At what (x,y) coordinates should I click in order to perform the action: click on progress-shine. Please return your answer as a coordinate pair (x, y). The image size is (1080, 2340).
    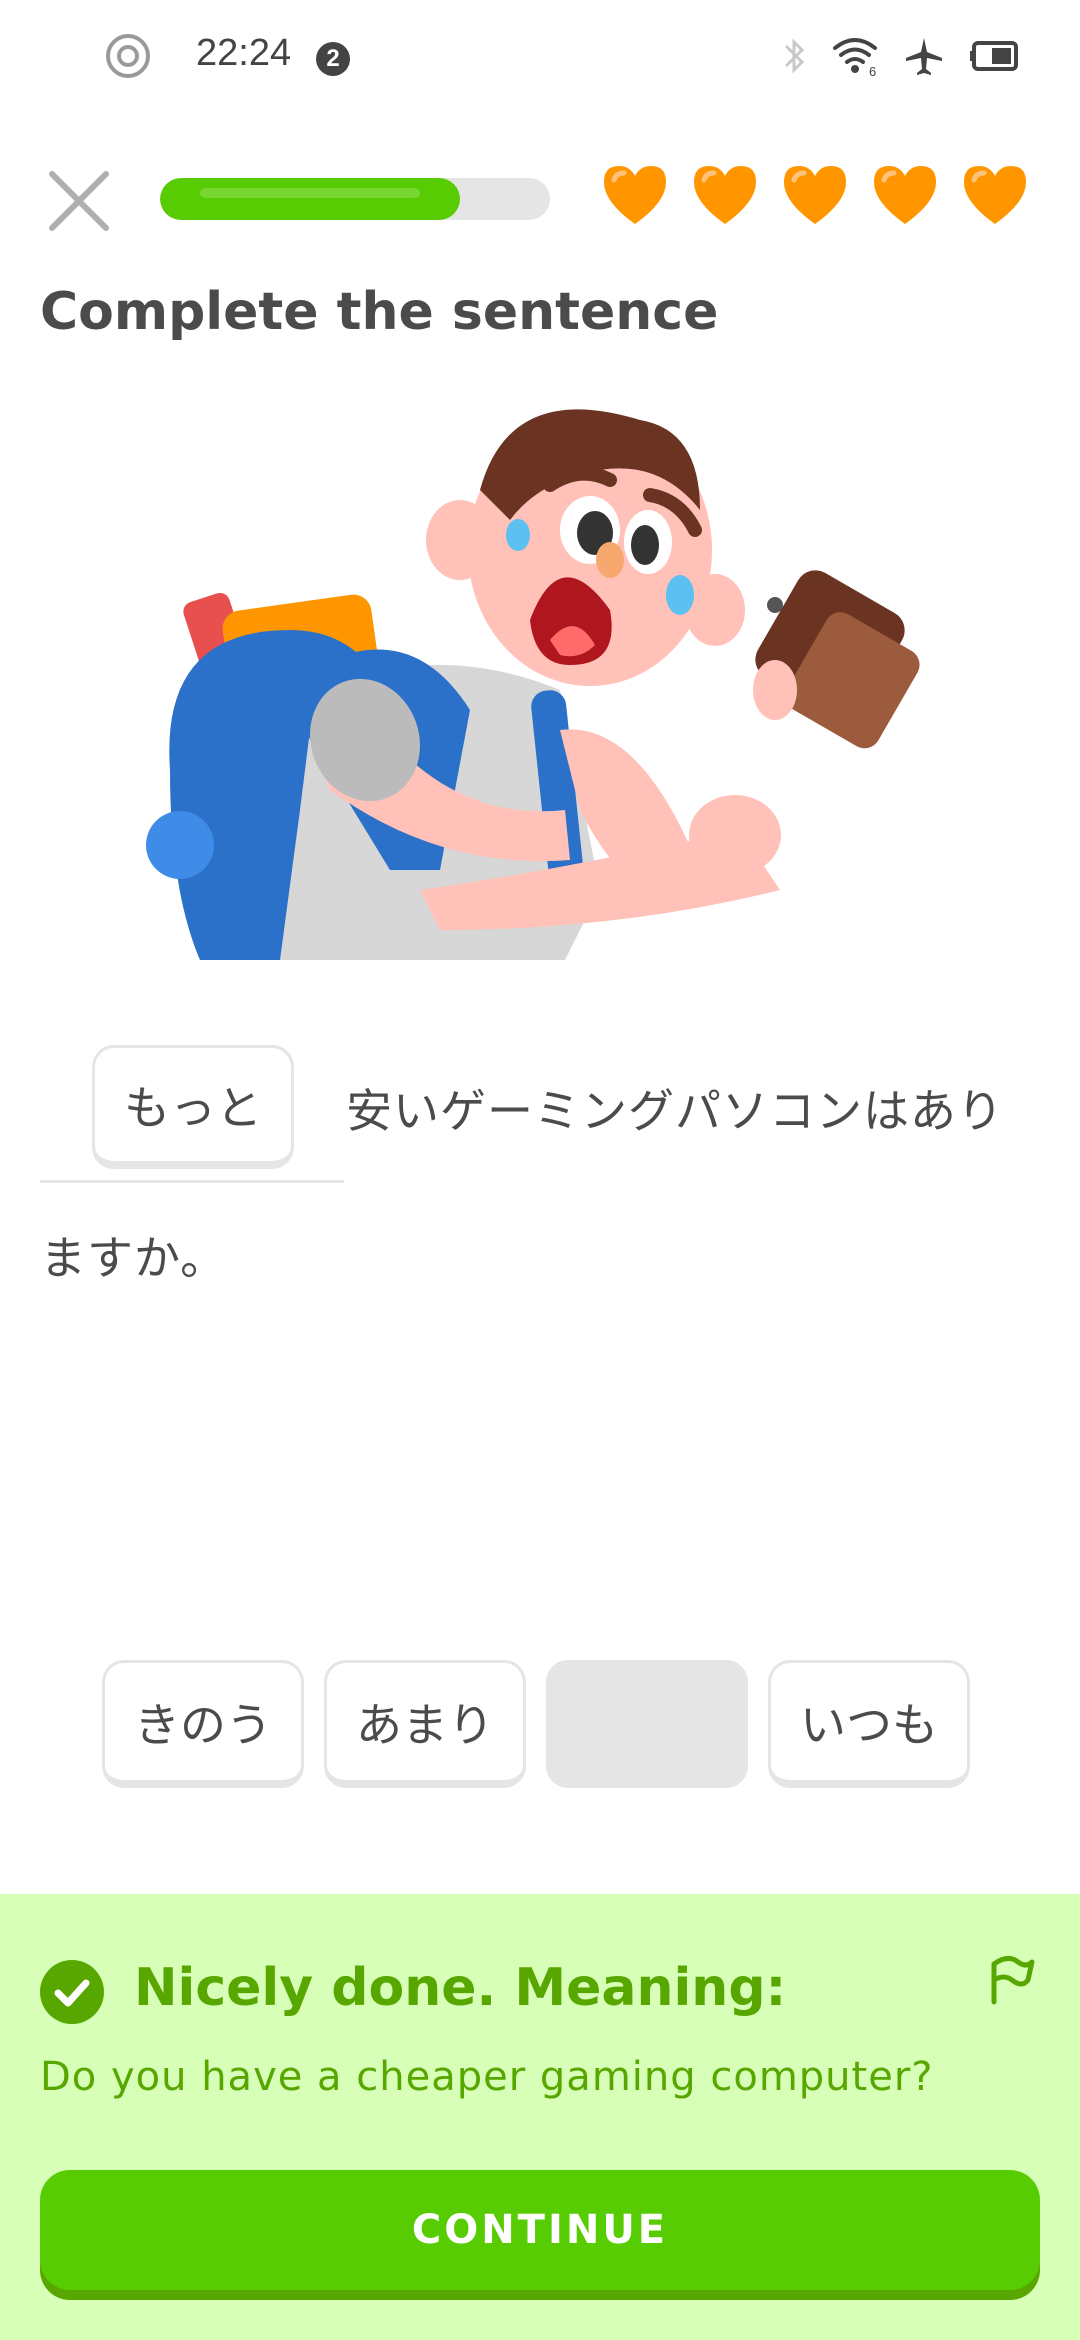
    Looking at the image, I should click on (310, 193).